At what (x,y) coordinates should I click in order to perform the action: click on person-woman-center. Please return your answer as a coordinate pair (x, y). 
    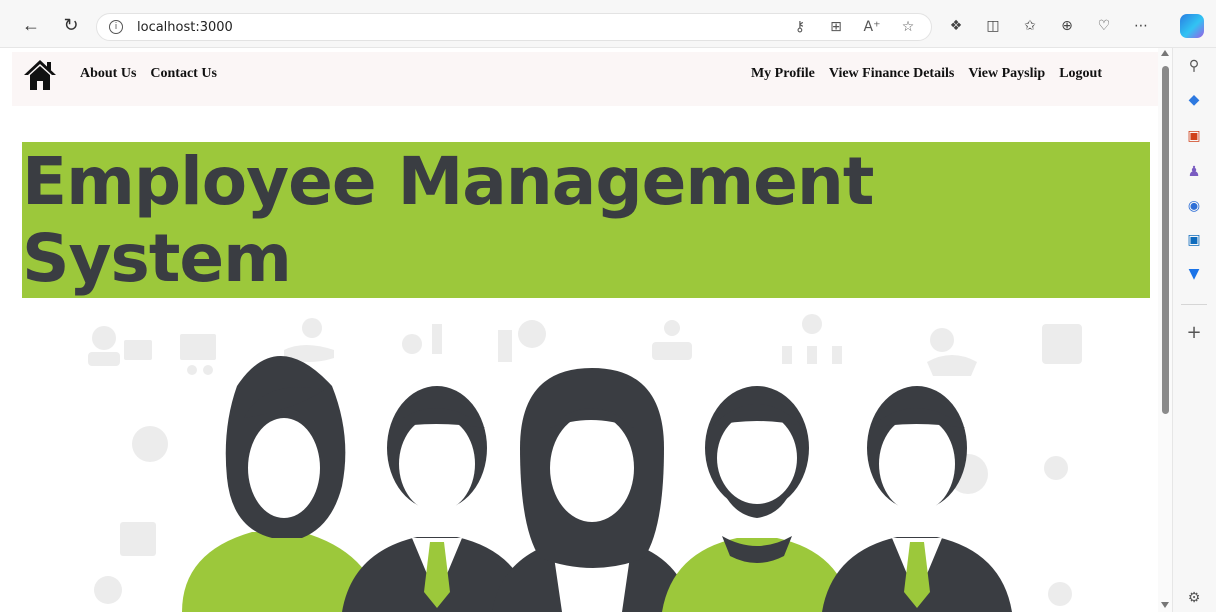
    Looking at the image, I should click on (592, 490).